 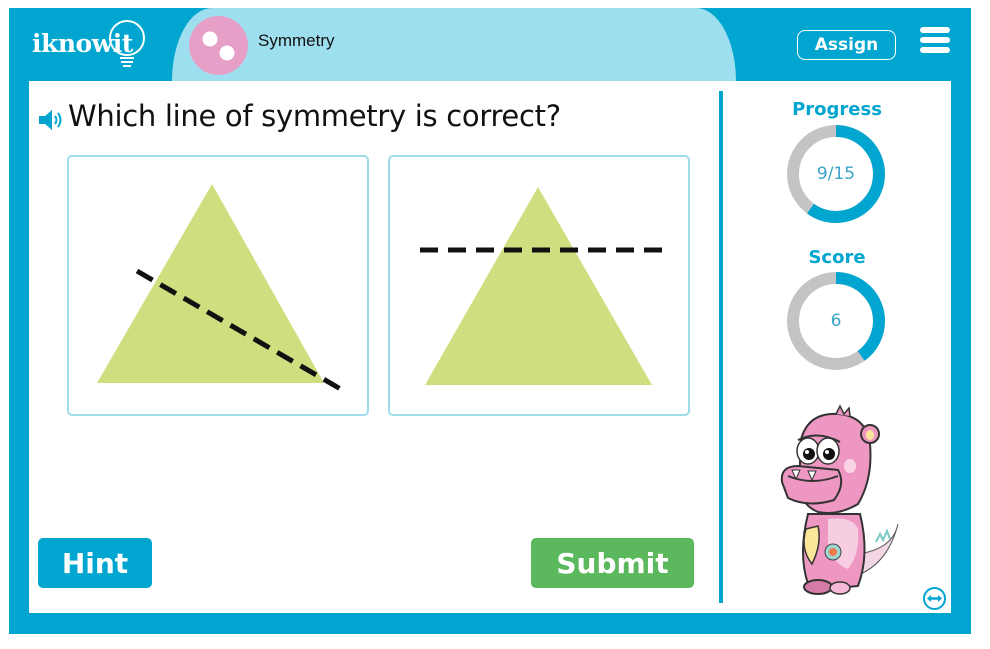 I want to click on answer-choice-a, so click(x=218, y=285).